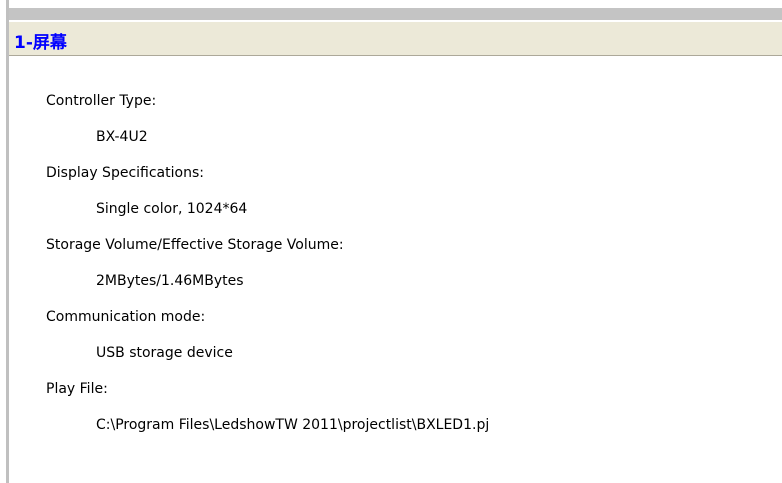 The image size is (782, 483). What do you see at coordinates (77, 389) in the screenshot?
I see `play-file-label: Play File:` at bounding box center [77, 389].